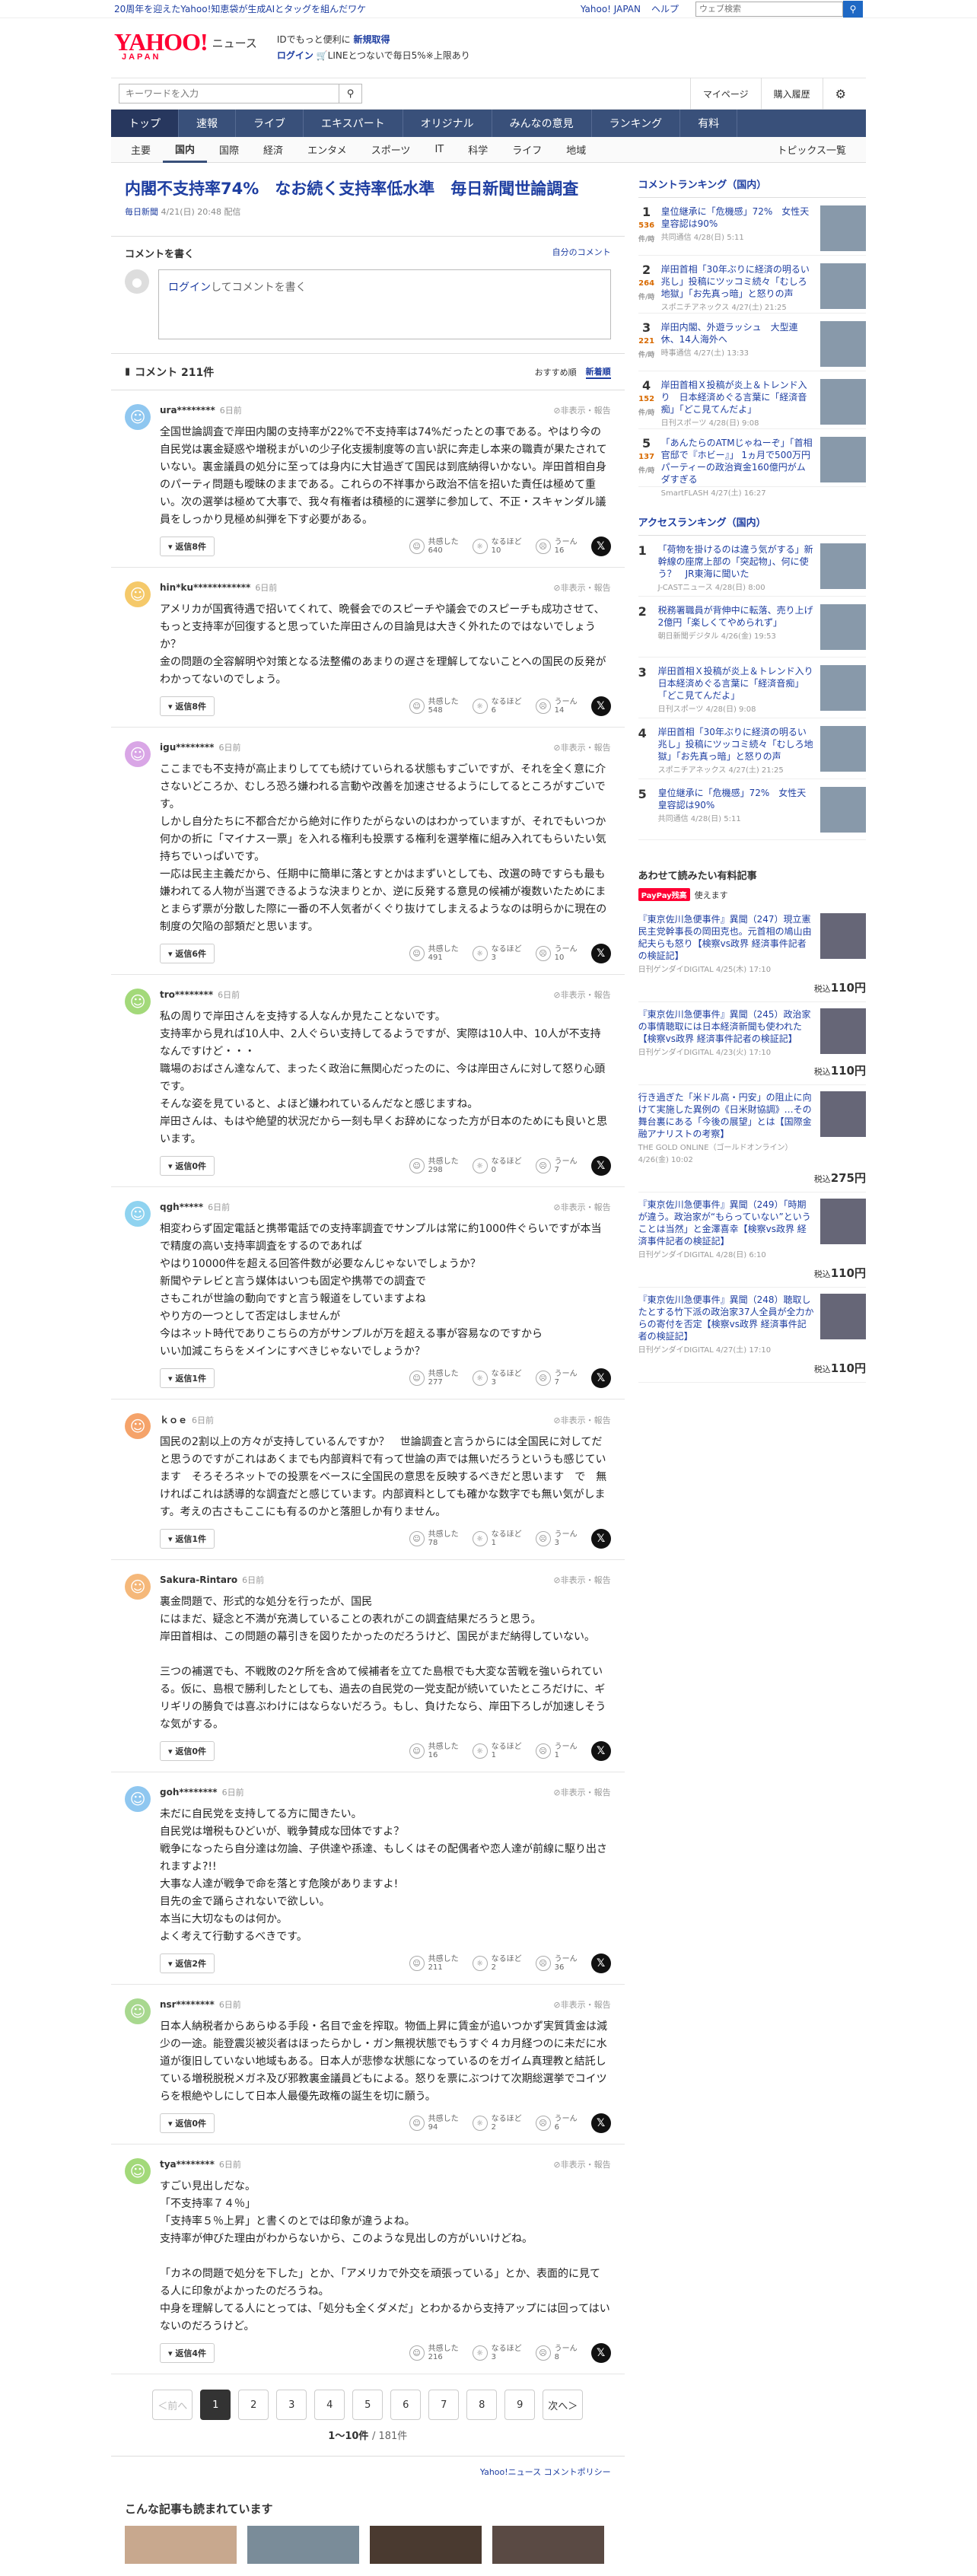 The width and height of the screenshot is (977, 2576). I want to click on naruhodo-button: ☼ なるほど 6, so click(497, 706).